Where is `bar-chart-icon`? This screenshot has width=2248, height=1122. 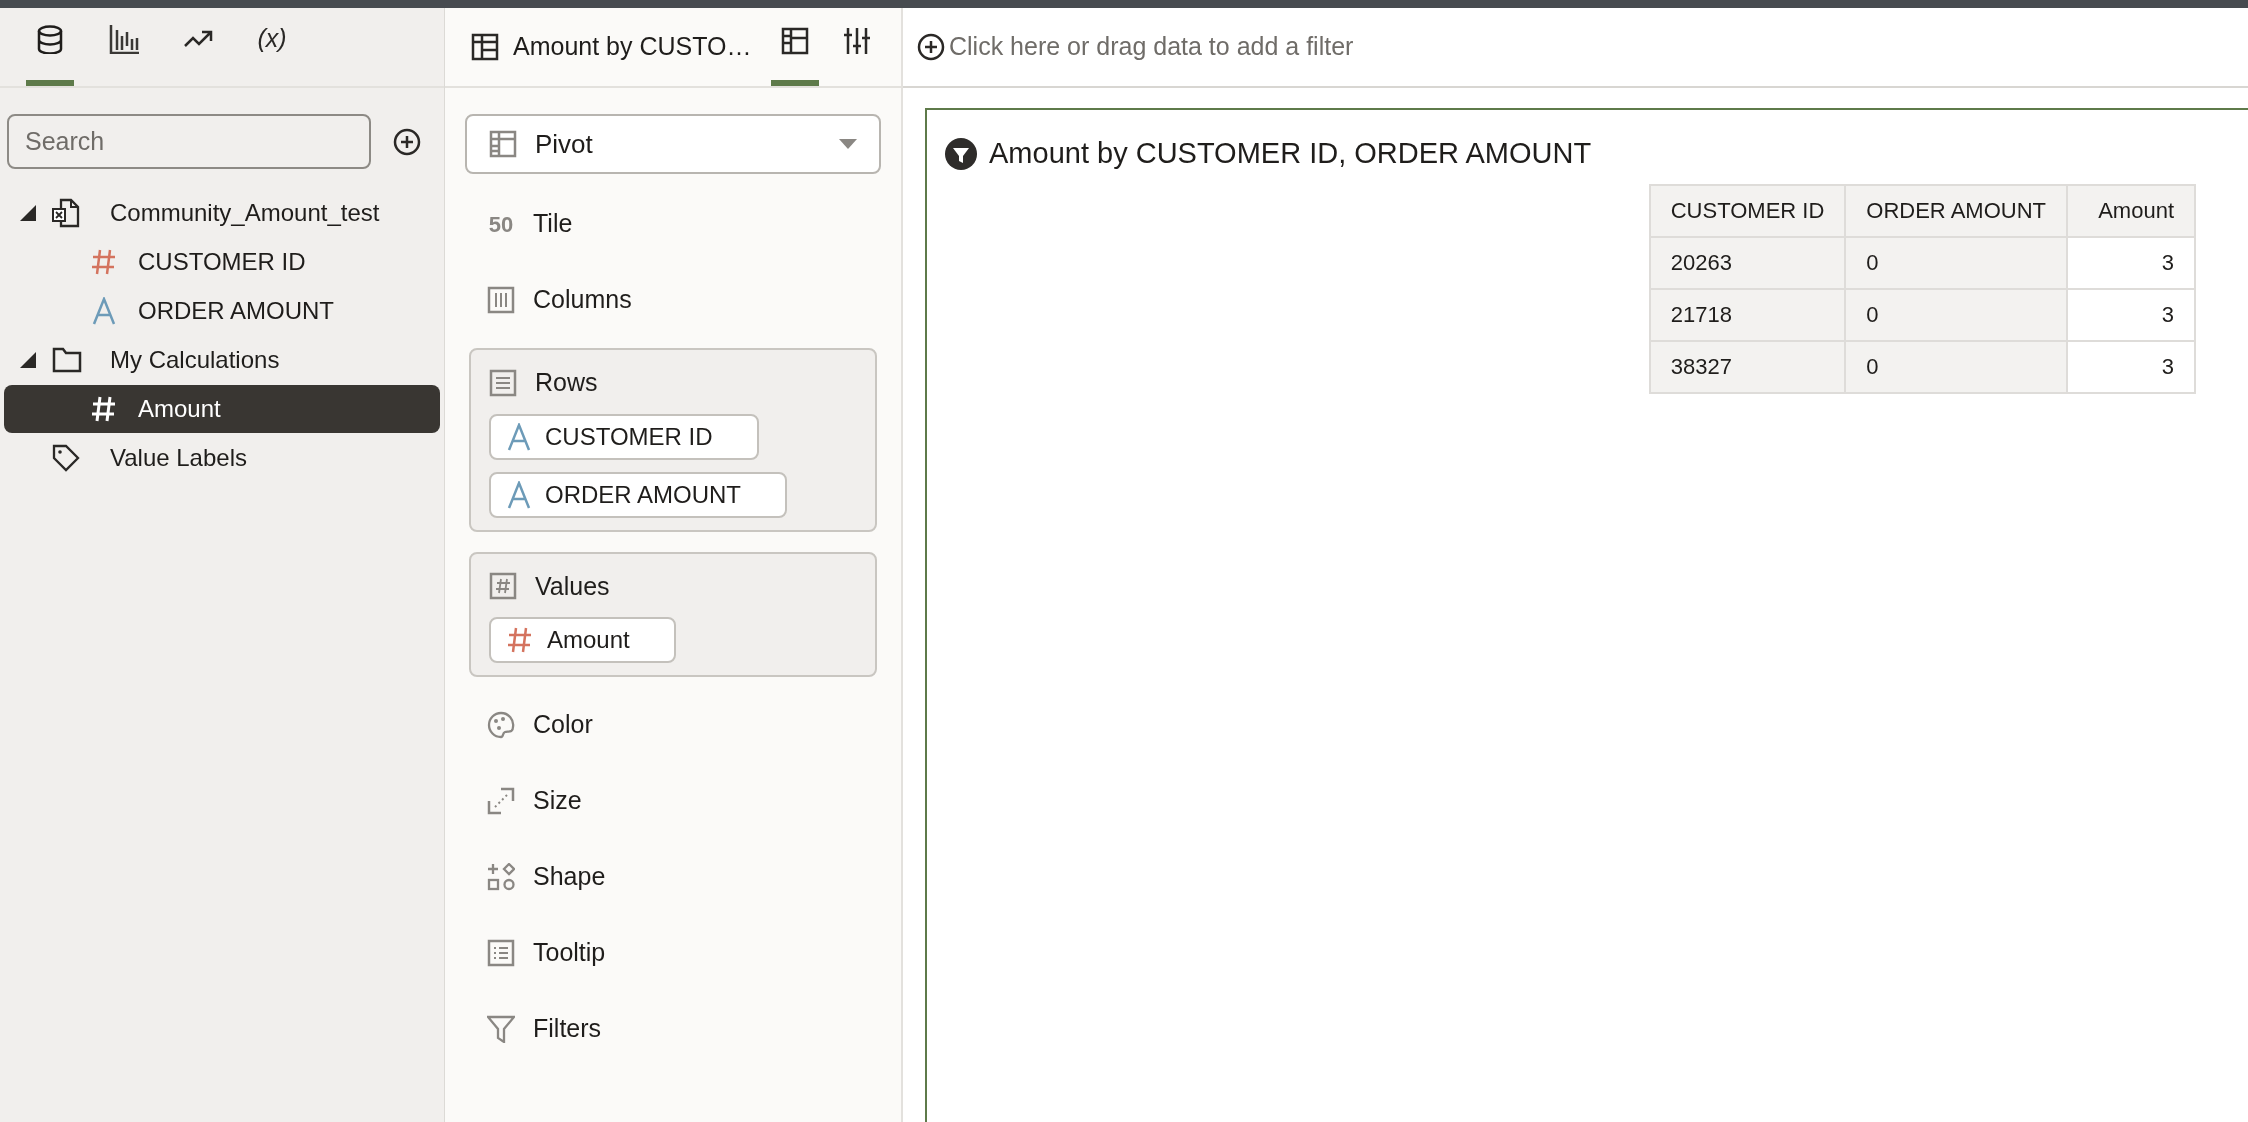
bar-chart-icon is located at coordinates (124, 39).